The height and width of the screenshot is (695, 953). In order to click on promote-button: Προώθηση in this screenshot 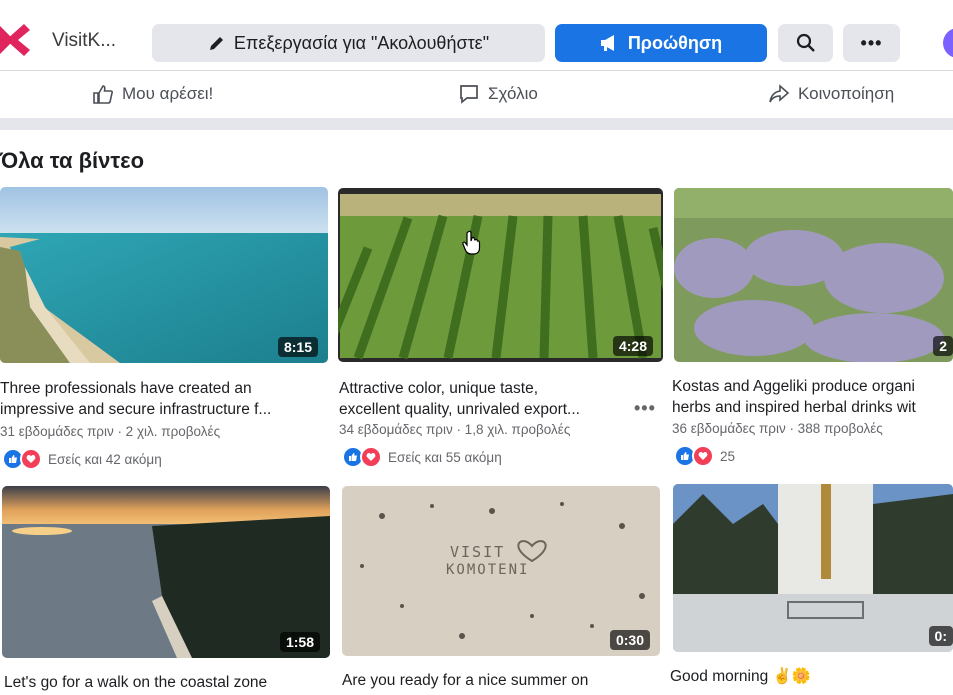, I will do `click(661, 43)`.